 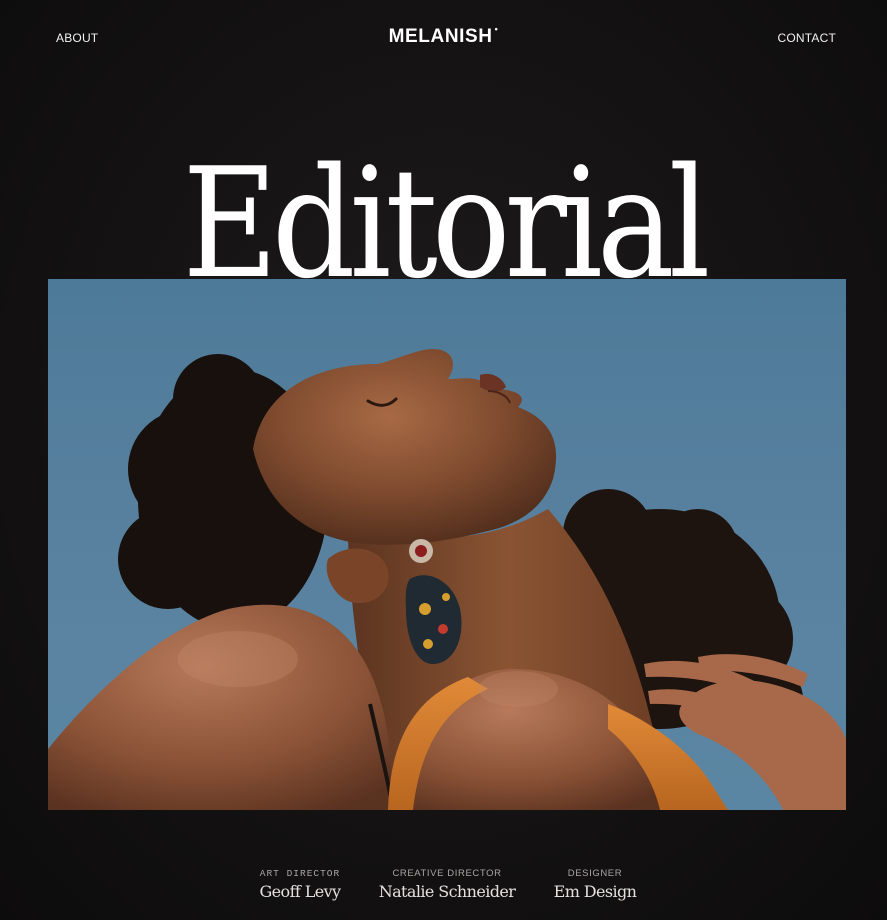 I want to click on nav-contact-link: CONTACT, so click(x=806, y=38).